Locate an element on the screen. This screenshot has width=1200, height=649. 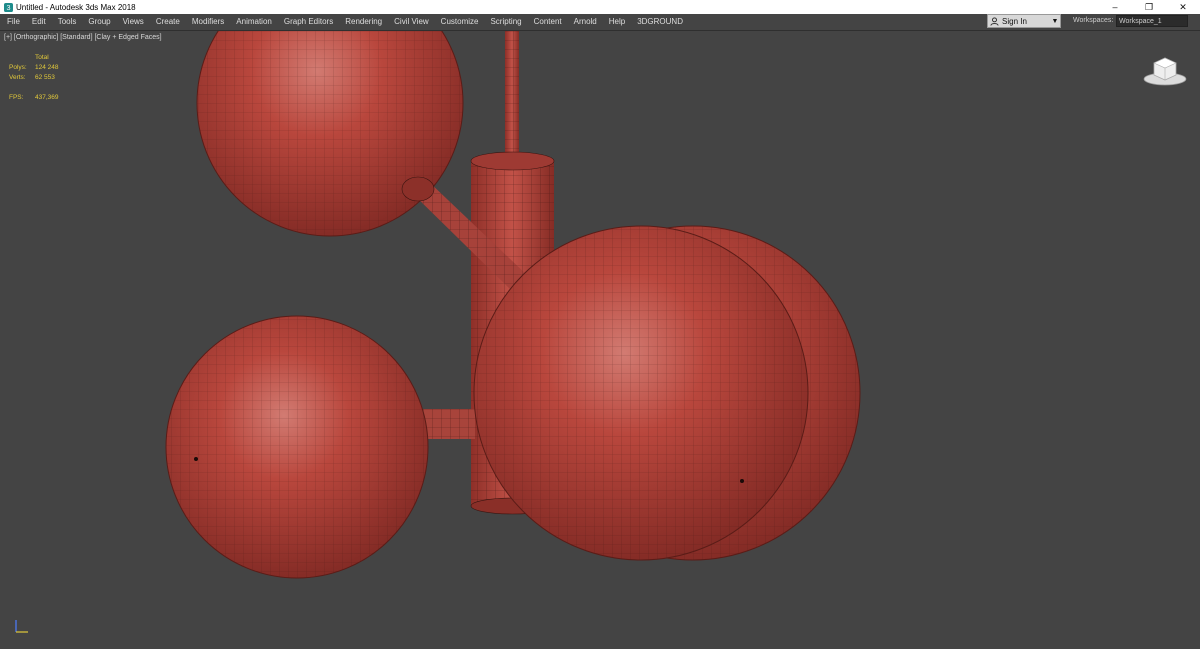
sign-in-dropdown: Sign In ▼ is located at coordinates (1024, 21).